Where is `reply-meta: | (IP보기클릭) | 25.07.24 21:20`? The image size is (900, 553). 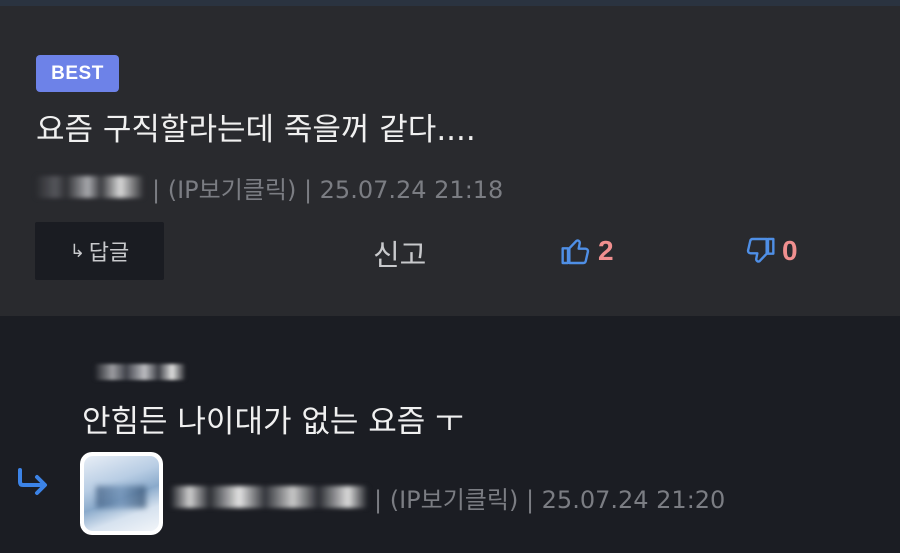 reply-meta: | (IP보기클릭) | 25.07.24 21:20 is located at coordinates (447, 497).